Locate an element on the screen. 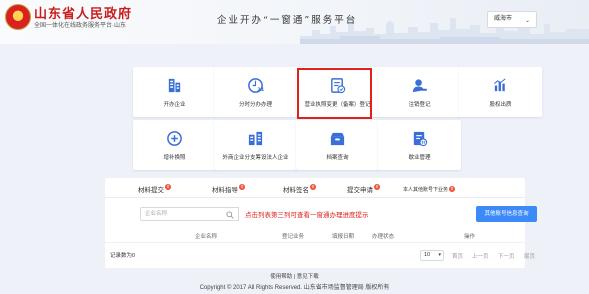 The image size is (589, 294). table-header-divider is located at coordinates (315, 242).